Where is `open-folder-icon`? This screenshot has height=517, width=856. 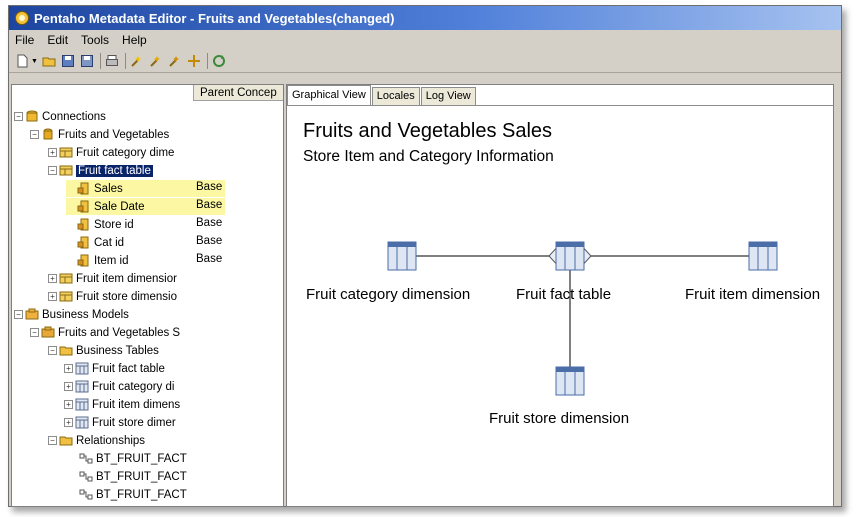 open-folder-icon is located at coordinates (49, 61).